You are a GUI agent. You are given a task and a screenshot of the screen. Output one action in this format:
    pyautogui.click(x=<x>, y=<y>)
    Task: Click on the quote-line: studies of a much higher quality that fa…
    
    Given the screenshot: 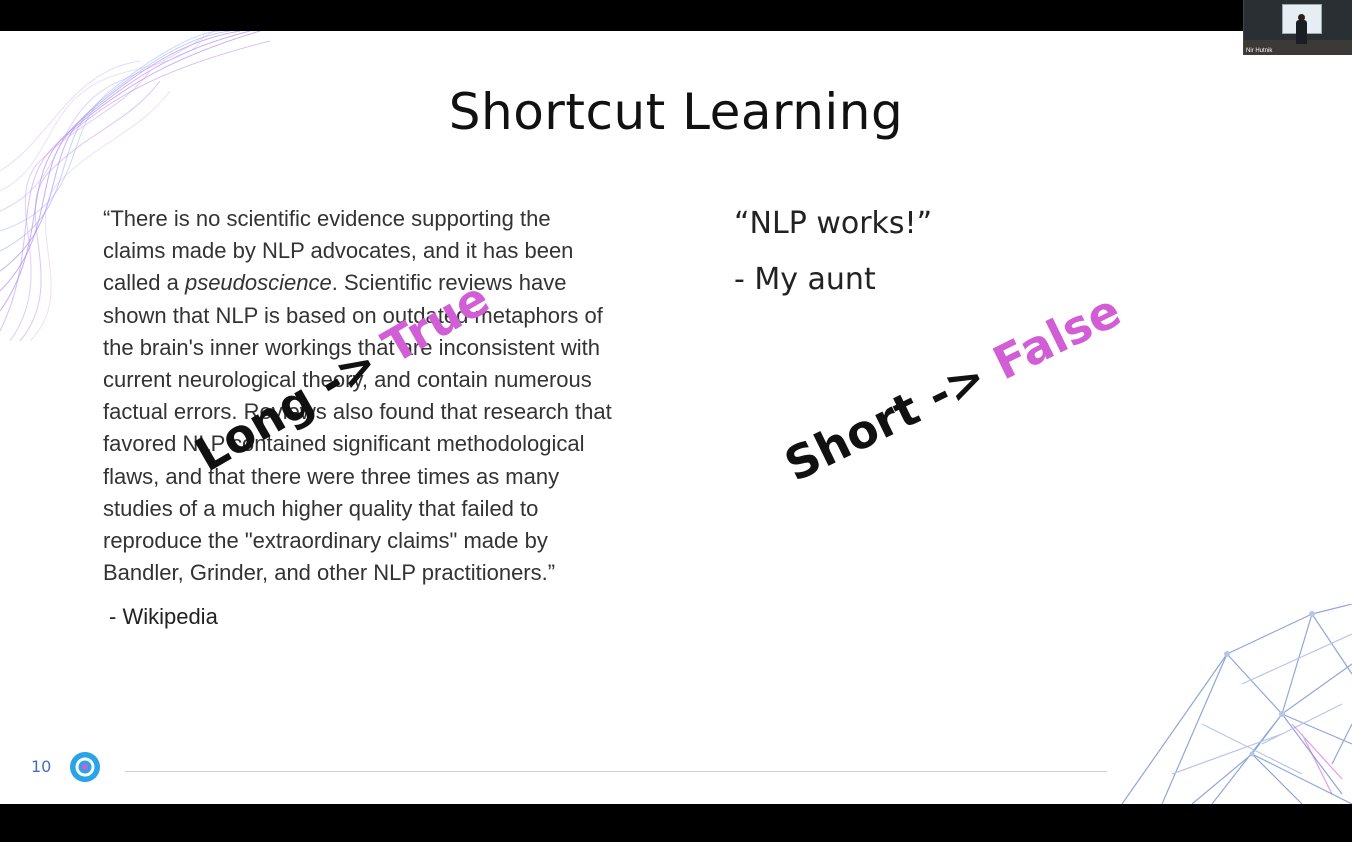 What is the action you would take?
    pyautogui.click(x=321, y=508)
    